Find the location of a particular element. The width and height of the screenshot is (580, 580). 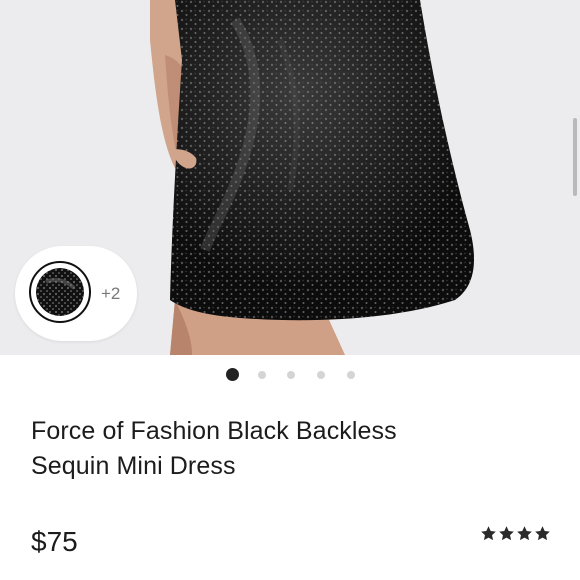

rating-stars is located at coordinates (515, 536).